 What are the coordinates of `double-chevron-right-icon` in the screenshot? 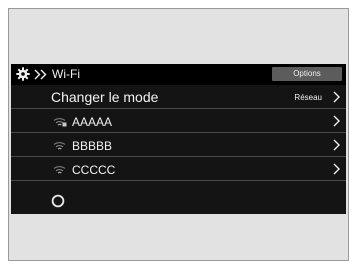 It's located at (40, 74).